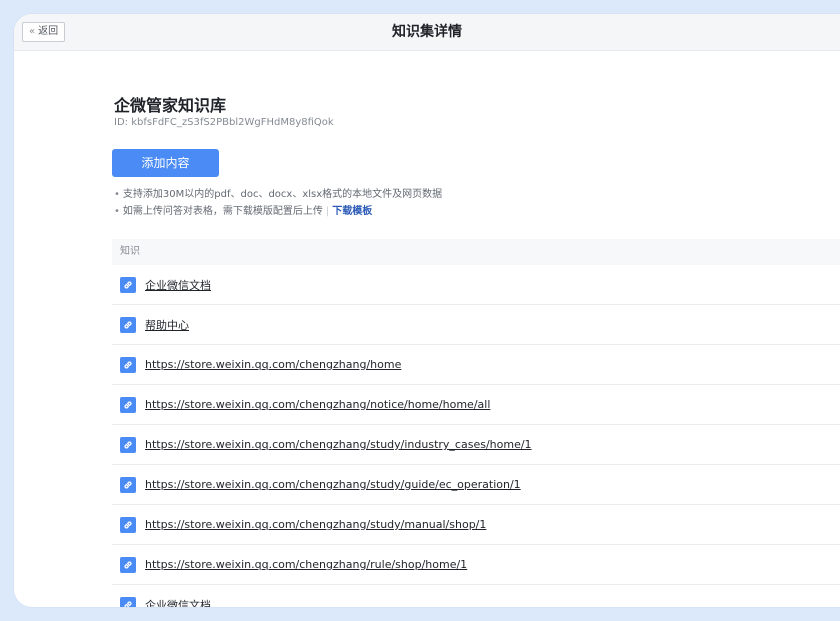 The image size is (840, 621). I want to click on tip-item: • 如需上传问答对表格，需下载模版配置后上传 | 下载模板, so click(278, 211).